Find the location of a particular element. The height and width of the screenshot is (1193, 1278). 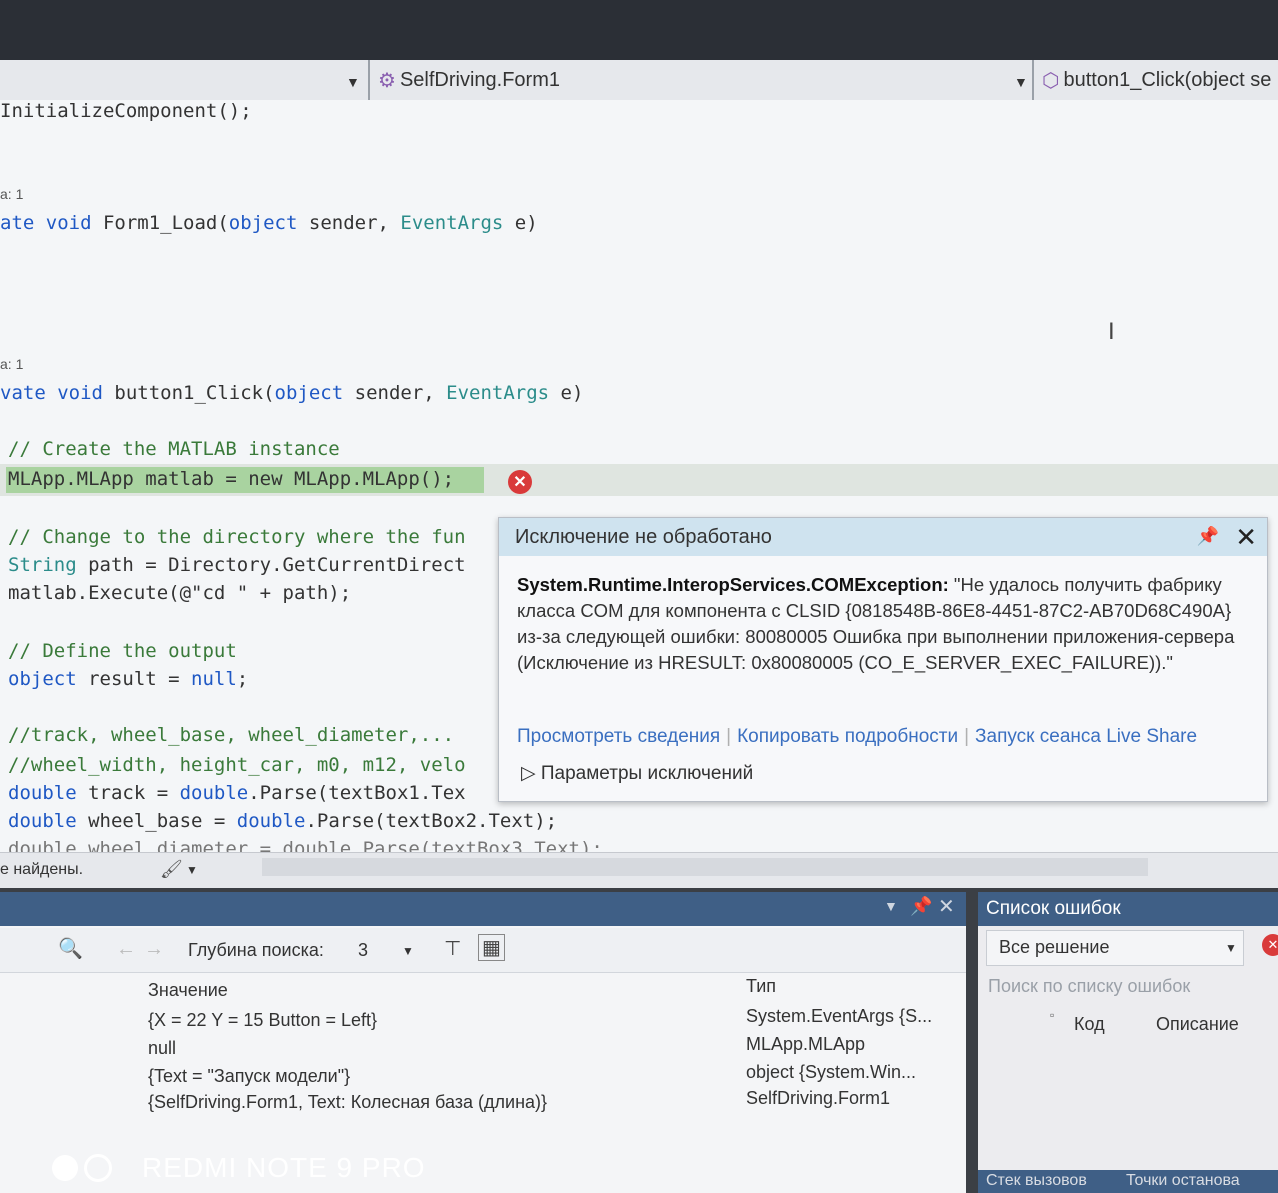

brush-icon: 🖌 is located at coordinates (171, 869).